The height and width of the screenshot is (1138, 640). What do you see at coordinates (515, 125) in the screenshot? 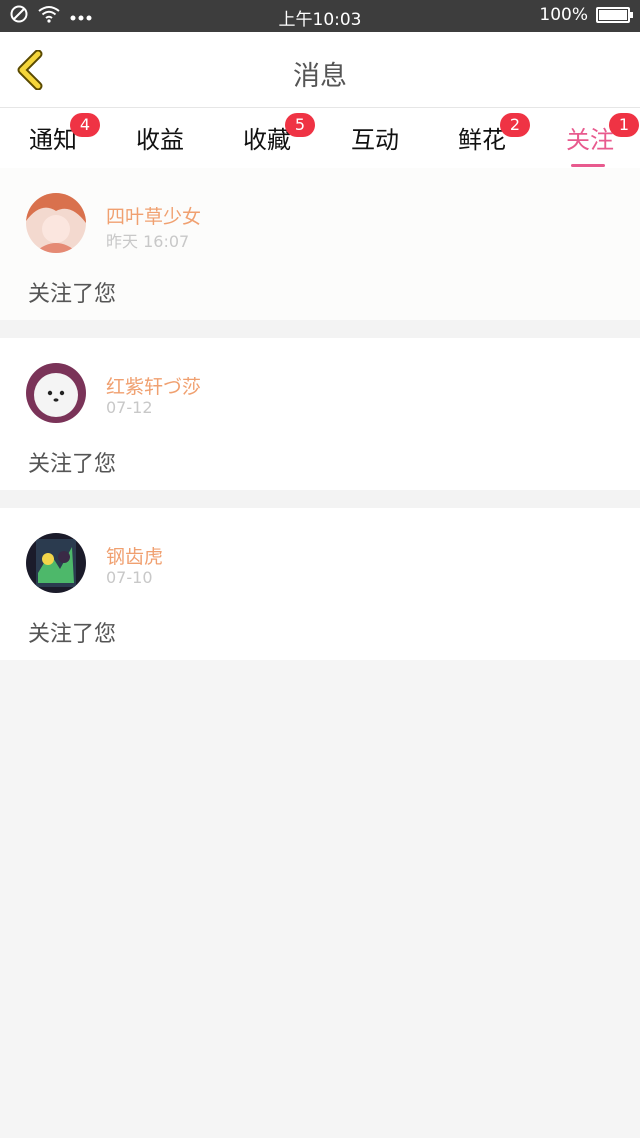
I see `tab-badge: 2` at bounding box center [515, 125].